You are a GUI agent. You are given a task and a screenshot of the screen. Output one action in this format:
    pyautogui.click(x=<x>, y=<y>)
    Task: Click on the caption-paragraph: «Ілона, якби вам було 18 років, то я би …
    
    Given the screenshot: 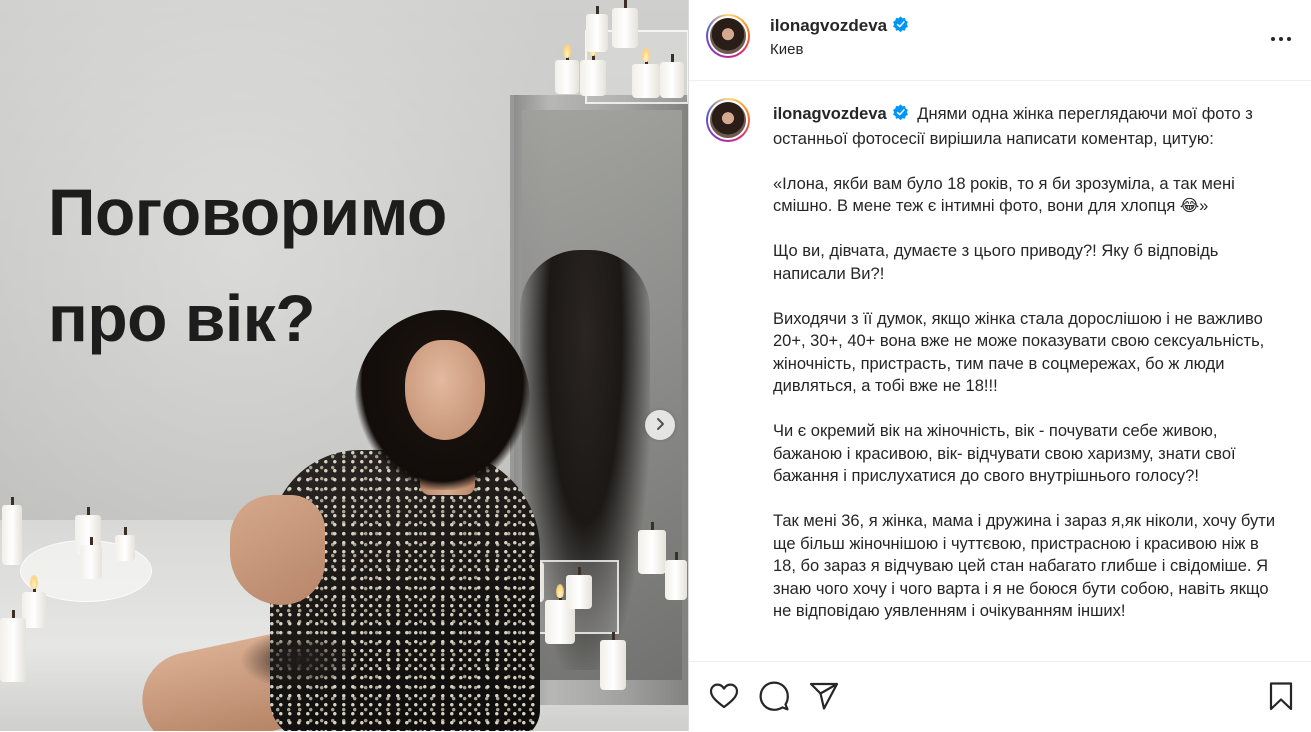 What is the action you would take?
    pyautogui.click(x=1004, y=195)
    